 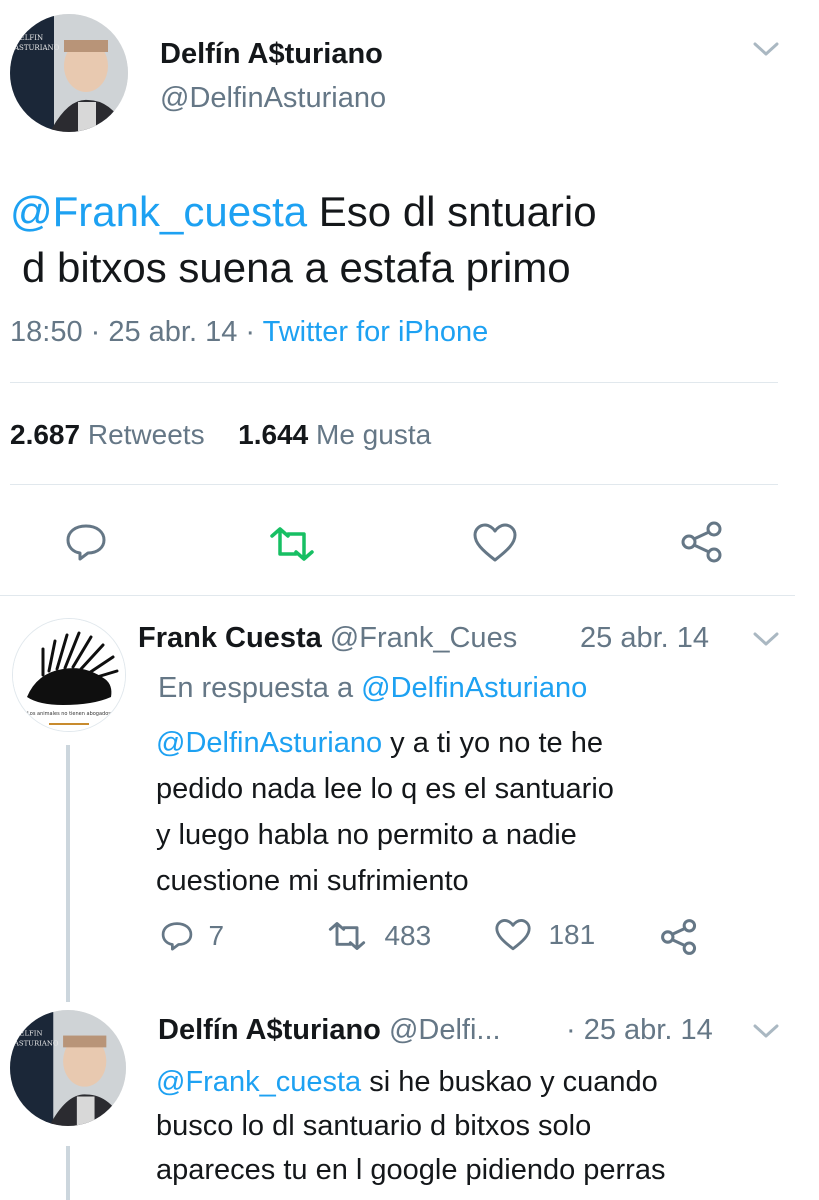 What do you see at coordinates (385, 789) in the screenshot?
I see `reply-text-line: pedido nada lee lo q es el santuario` at bounding box center [385, 789].